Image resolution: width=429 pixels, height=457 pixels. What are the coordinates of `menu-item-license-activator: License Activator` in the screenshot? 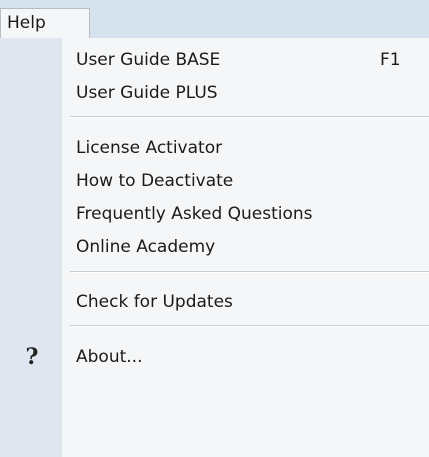 It's located at (214, 148).